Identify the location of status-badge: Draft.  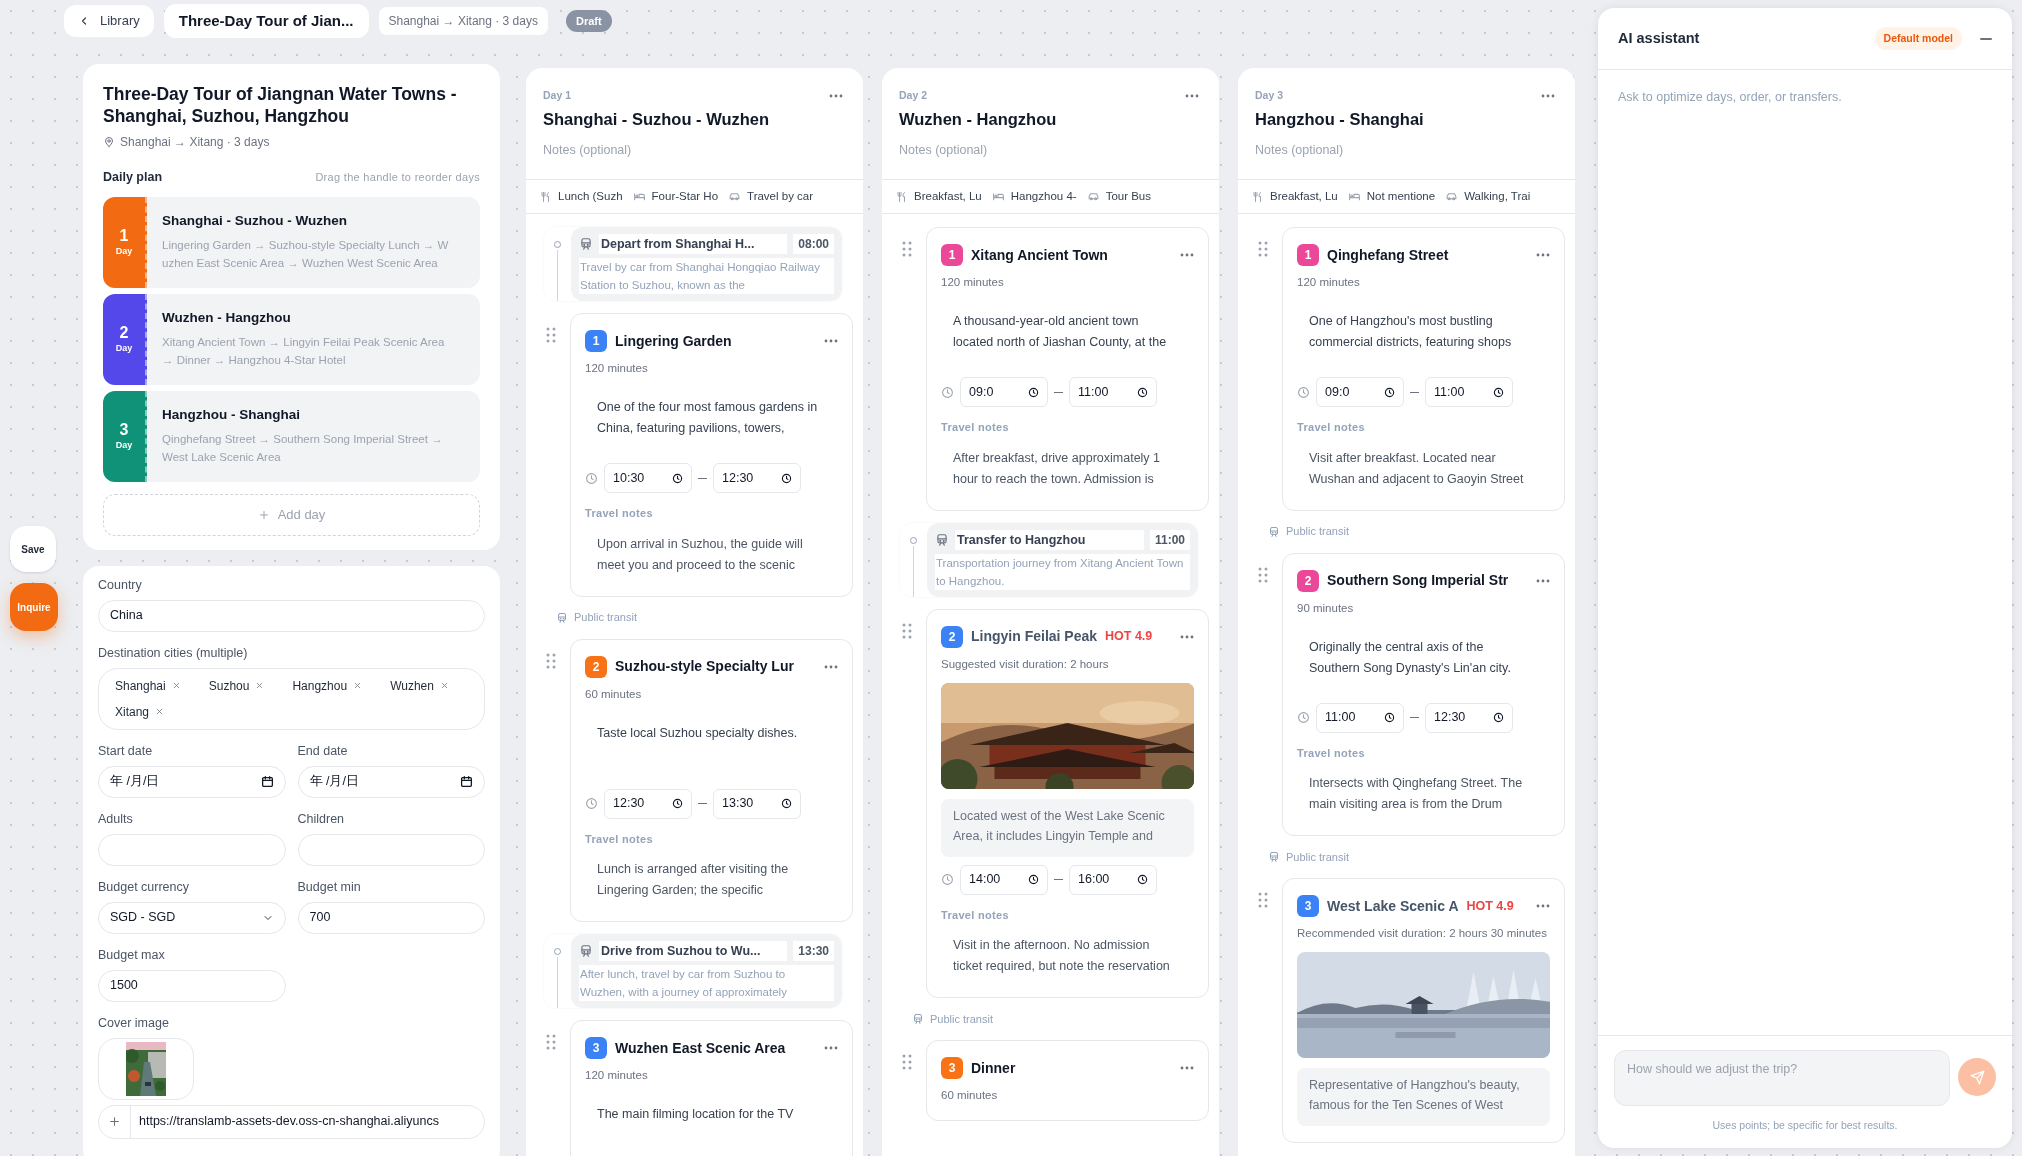
(588, 21).